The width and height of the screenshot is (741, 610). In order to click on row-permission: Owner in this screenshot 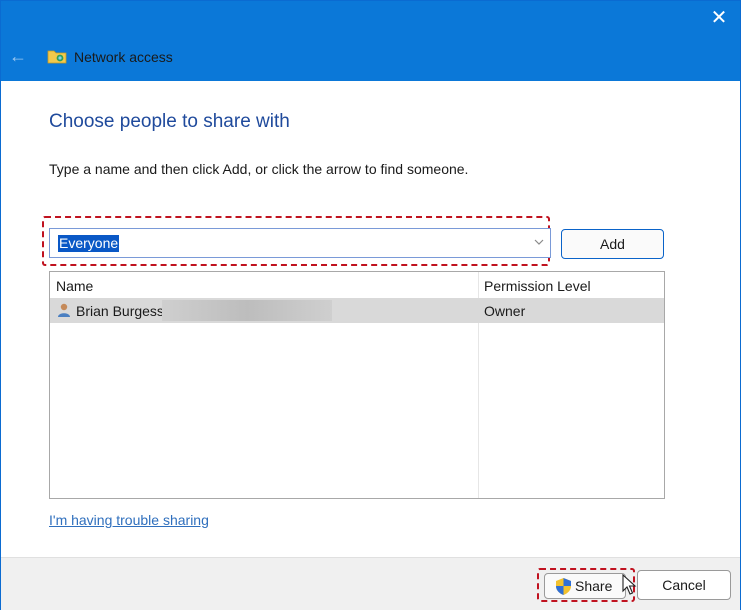, I will do `click(504, 311)`.